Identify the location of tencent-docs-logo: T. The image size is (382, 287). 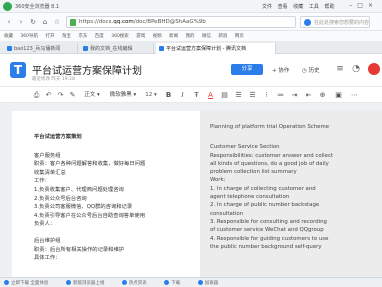
(18, 70).